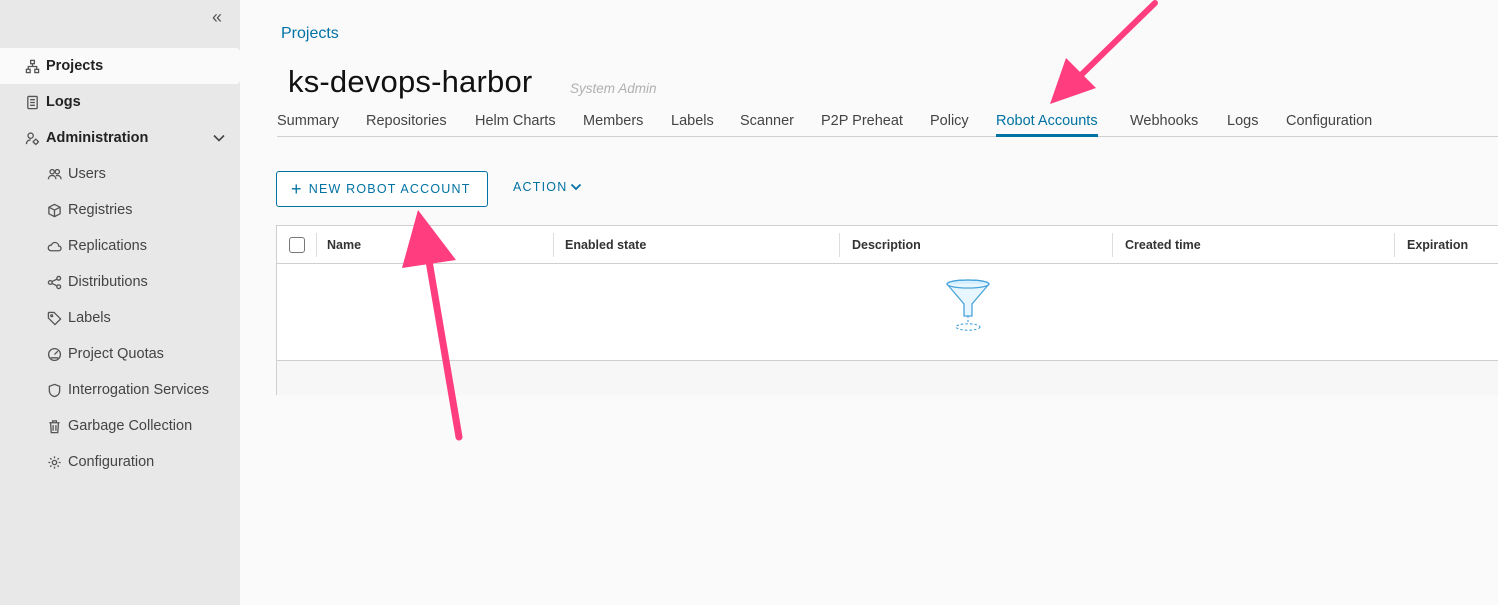  Describe the element at coordinates (692, 125) in the screenshot. I see `tab-labels: Labels` at that location.